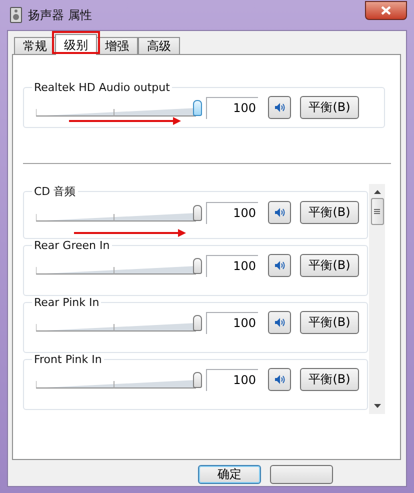 The height and width of the screenshot is (493, 414). I want to click on close-icon, so click(386, 10).